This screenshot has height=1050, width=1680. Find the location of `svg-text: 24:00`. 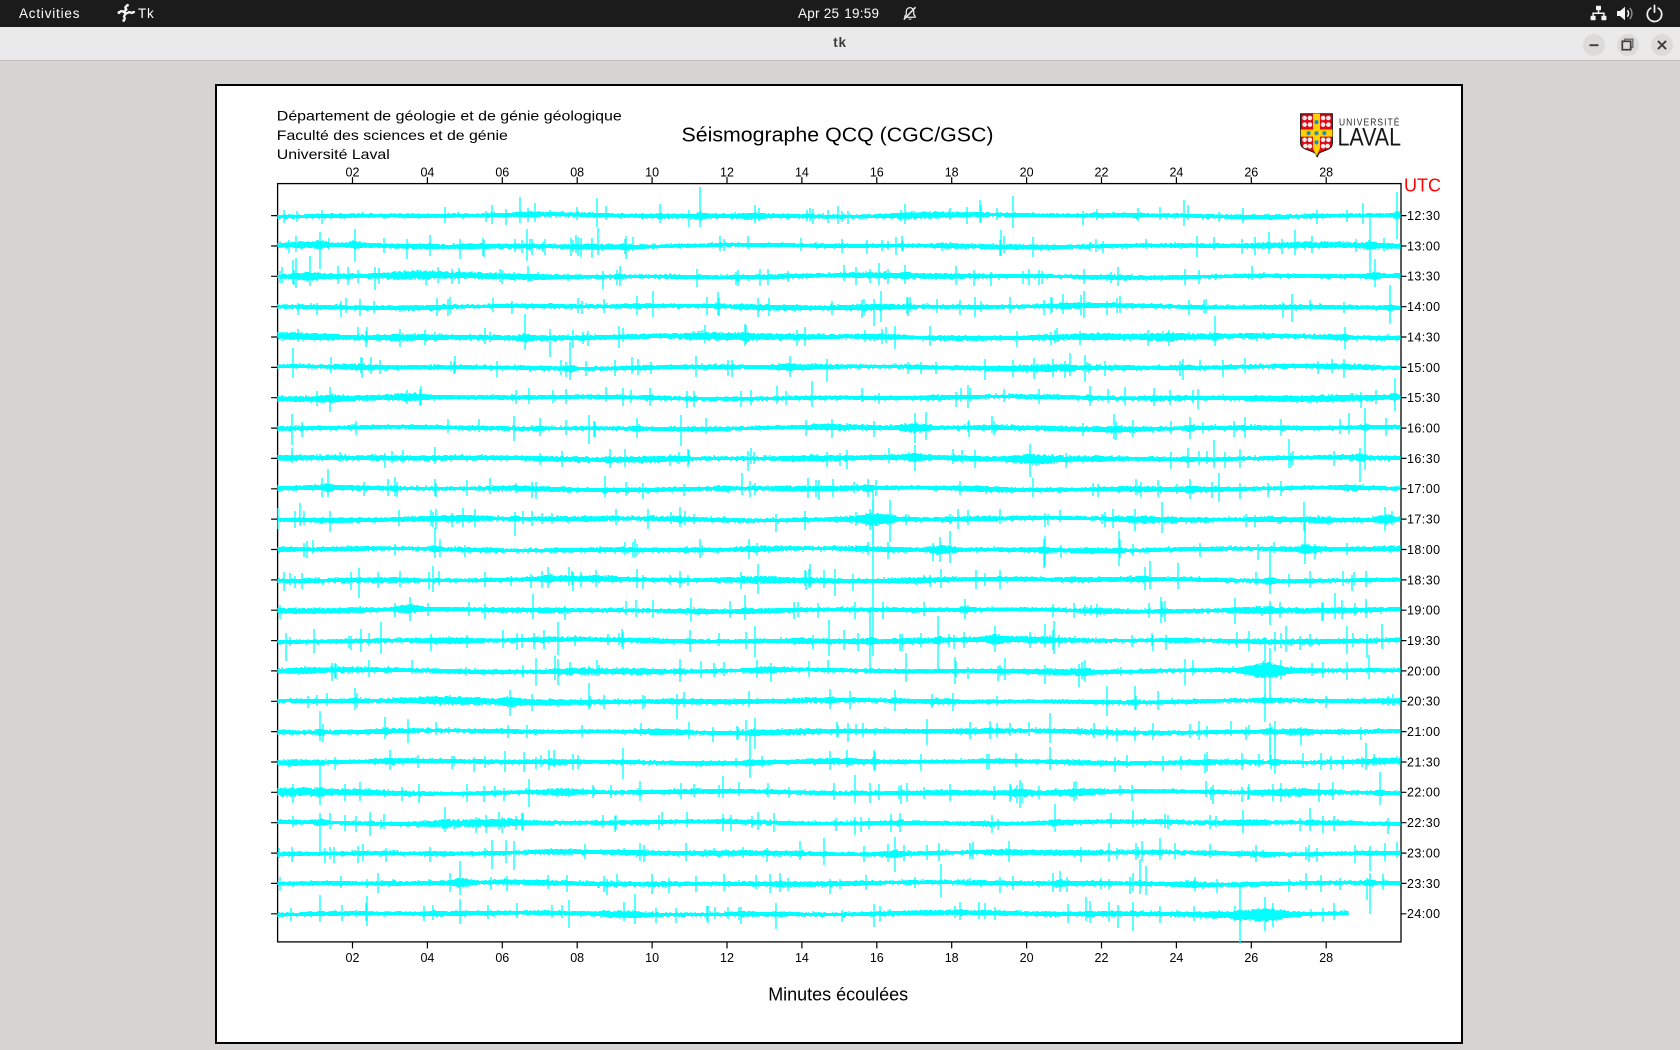

svg-text: 24:00 is located at coordinates (1424, 914).